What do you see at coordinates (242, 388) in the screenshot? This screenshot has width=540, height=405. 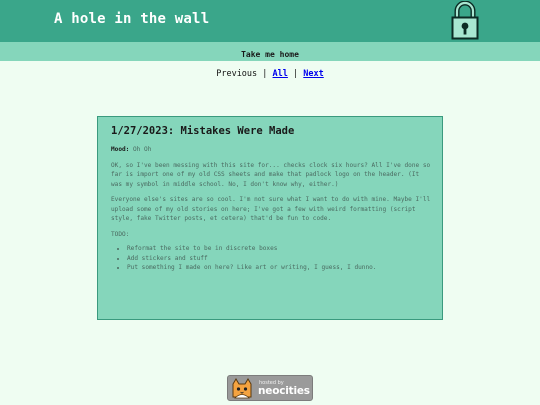 I see `neocities-cat-icon` at bounding box center [242, 388].